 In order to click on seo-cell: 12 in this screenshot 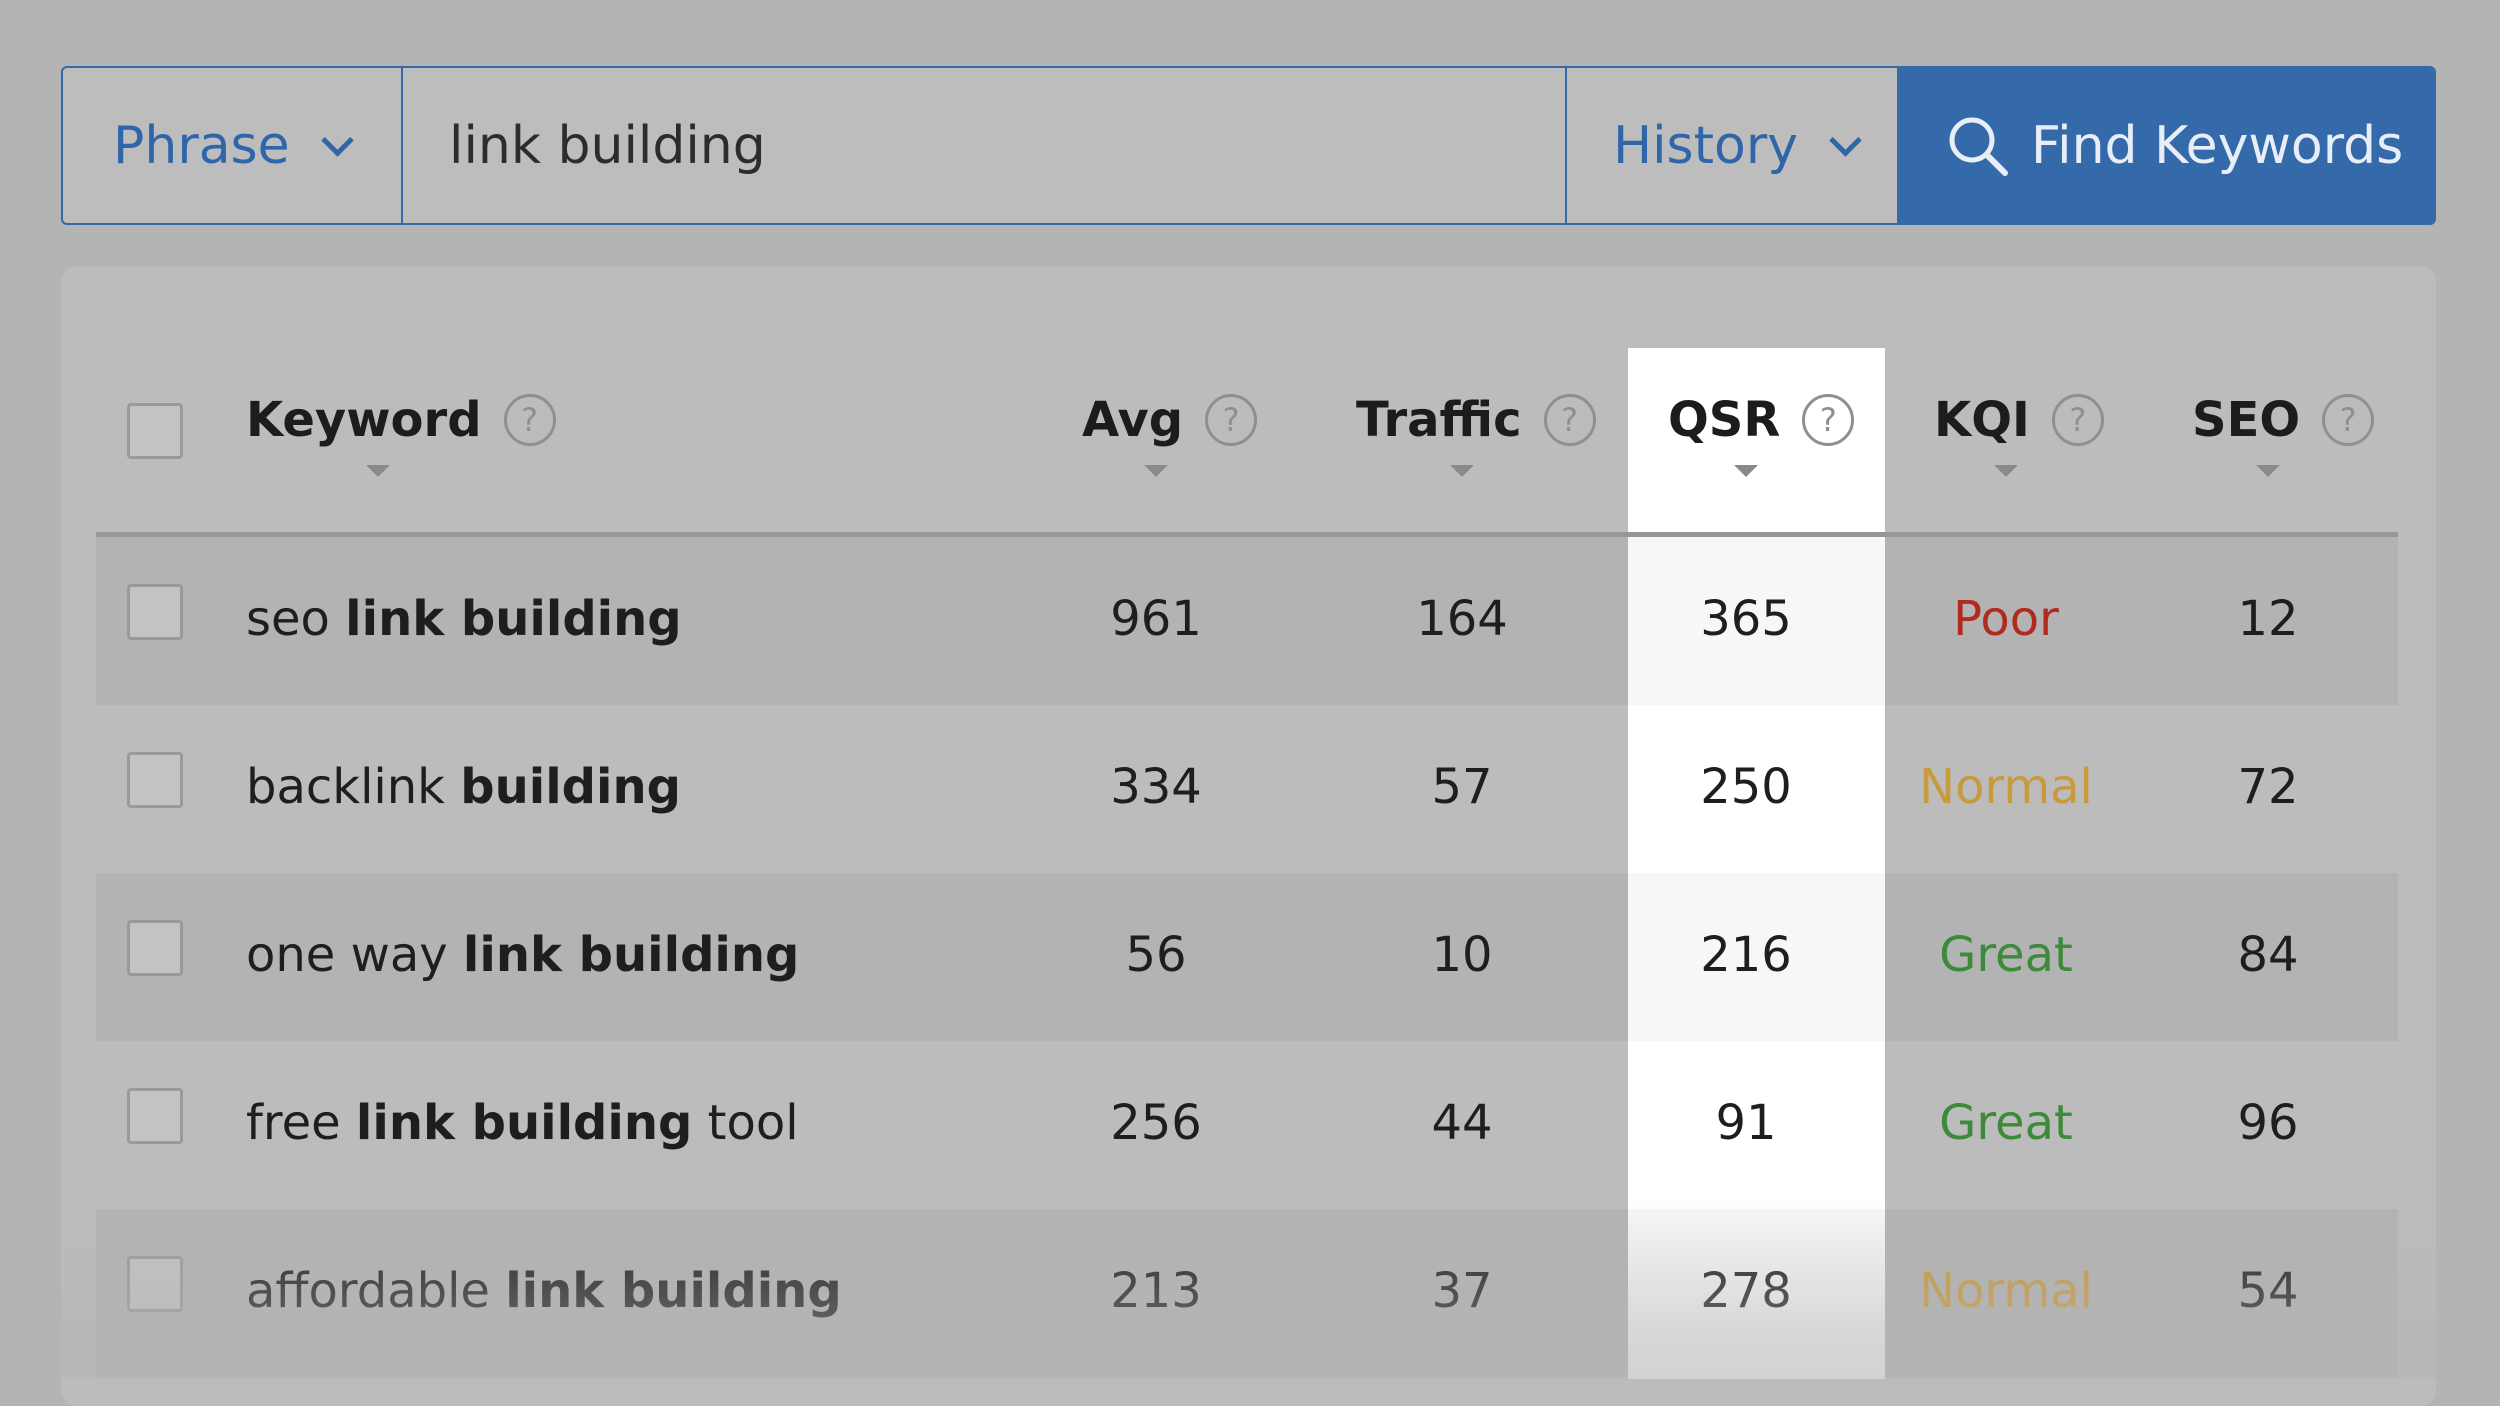, I will do `click(2268, 619)`.